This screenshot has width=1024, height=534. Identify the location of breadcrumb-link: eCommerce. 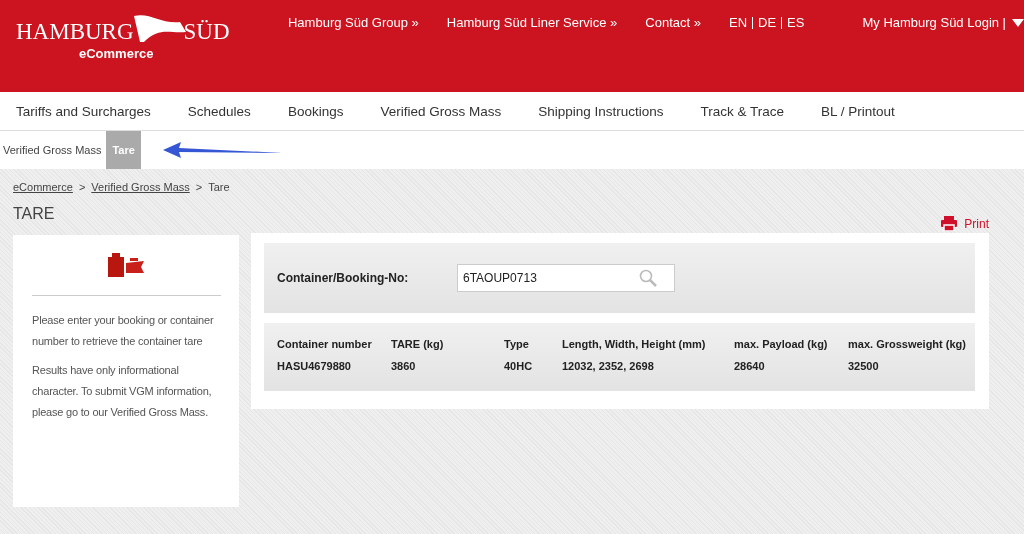
(43, 187).